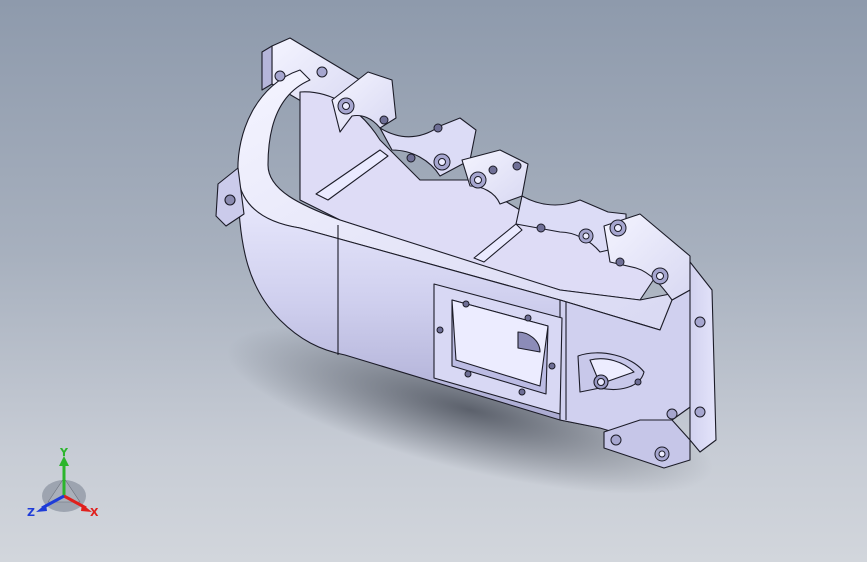 This screenshot has height=562, width=867. I want to click on view-orientation-triad: Y X Z, so click(65, 486).